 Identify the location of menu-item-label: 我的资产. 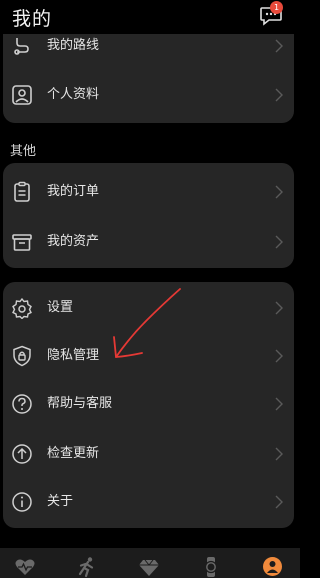
(73, 241).